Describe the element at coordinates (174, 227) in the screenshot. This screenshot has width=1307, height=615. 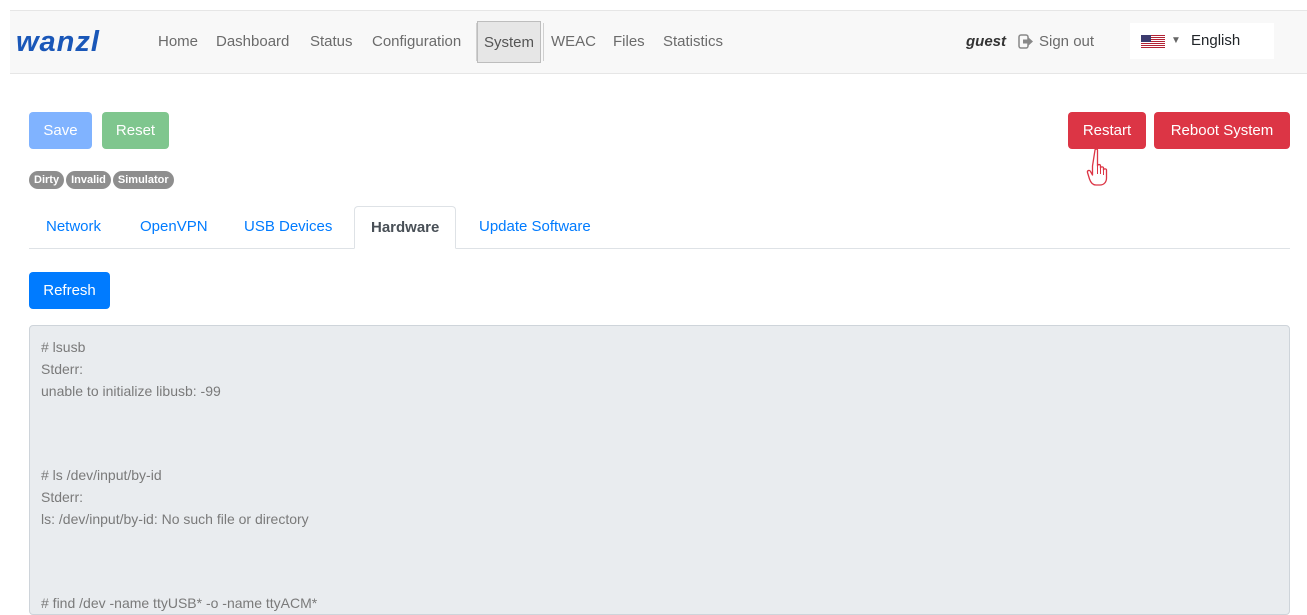
I see `tab-openvpn: OpenVPN` at that location.